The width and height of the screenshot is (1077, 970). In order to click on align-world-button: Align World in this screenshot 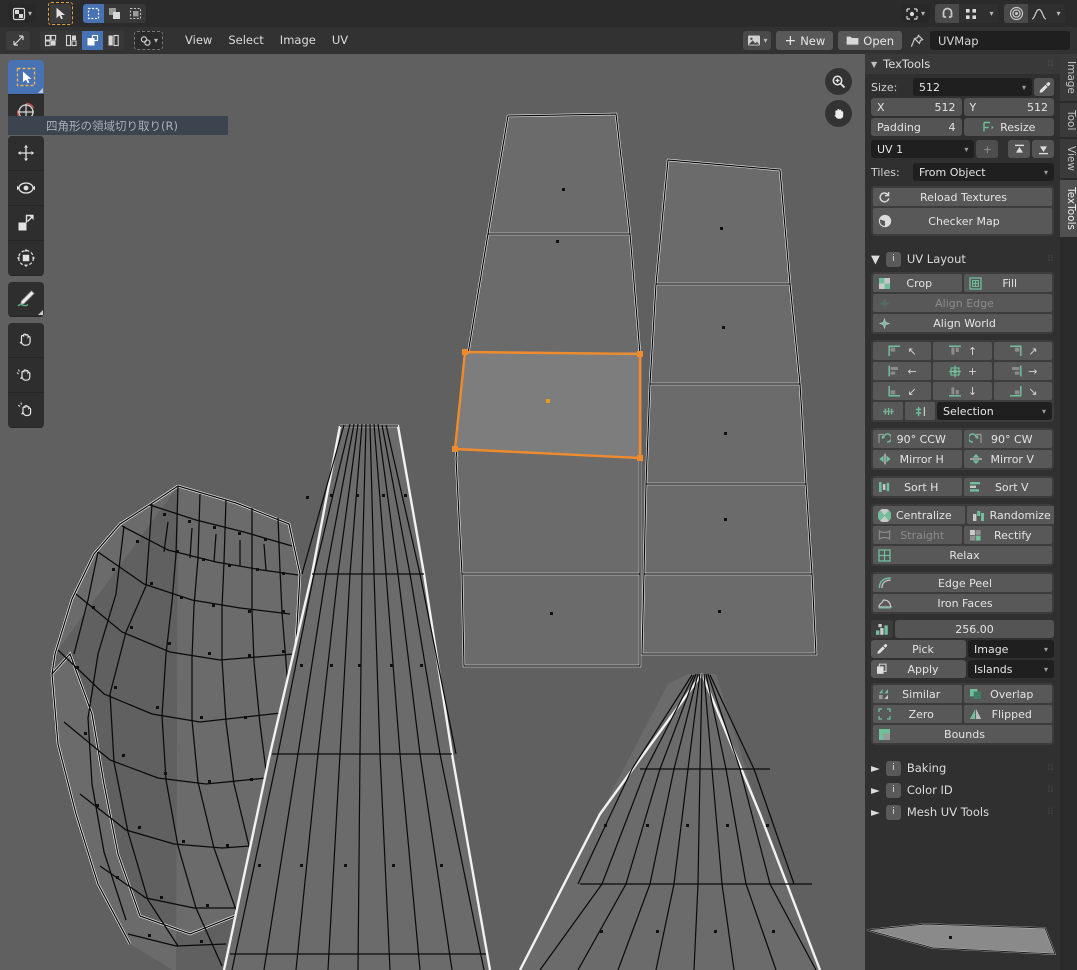, I will do `click(962, 323)`.